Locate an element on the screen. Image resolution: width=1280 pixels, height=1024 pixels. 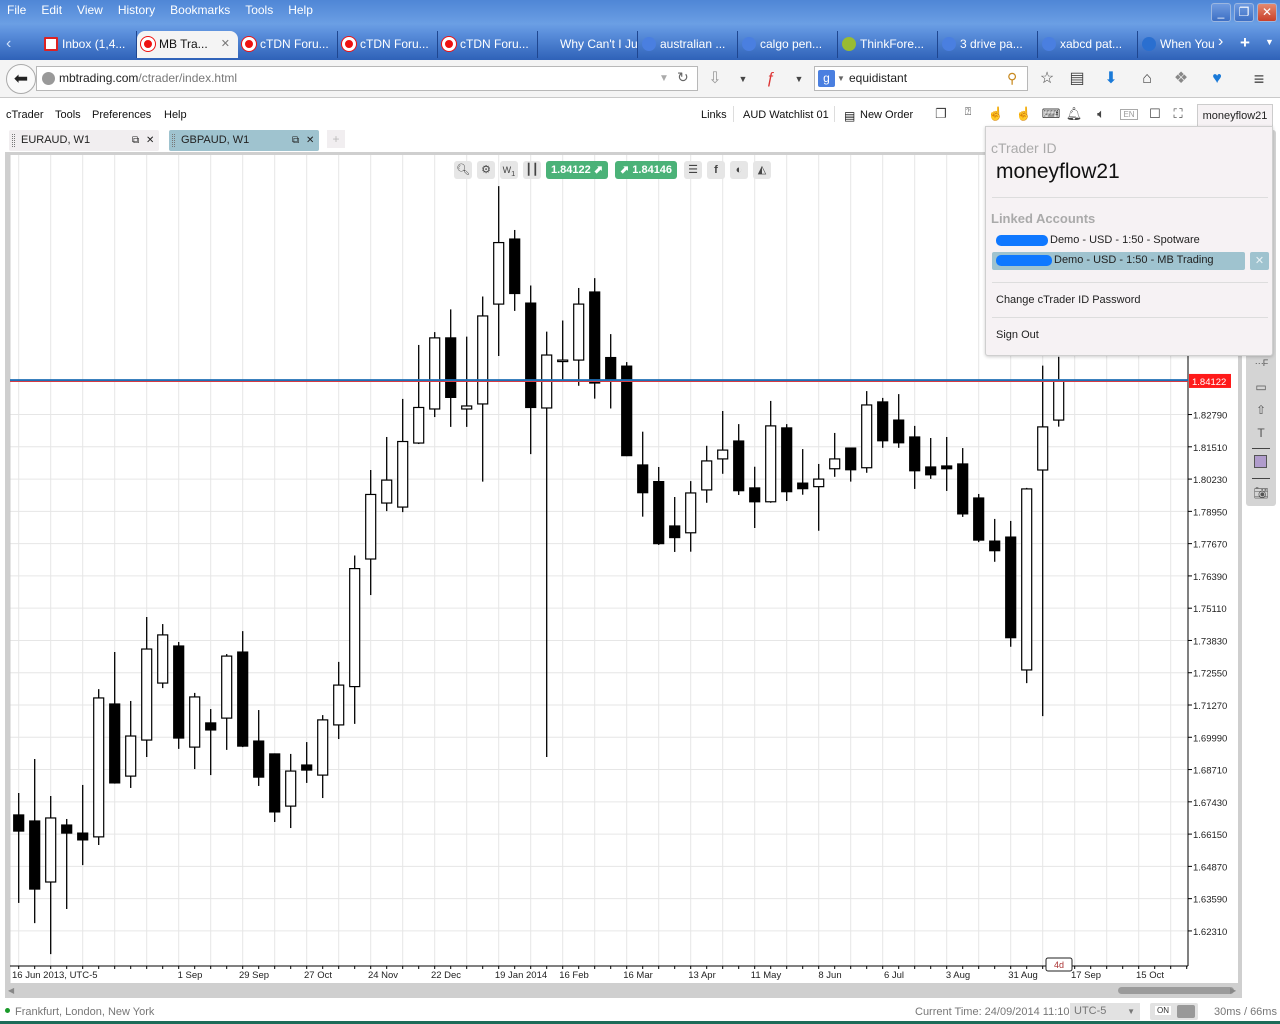
chart-settings-icon: ⚙ is located at coordinates (486, 170).